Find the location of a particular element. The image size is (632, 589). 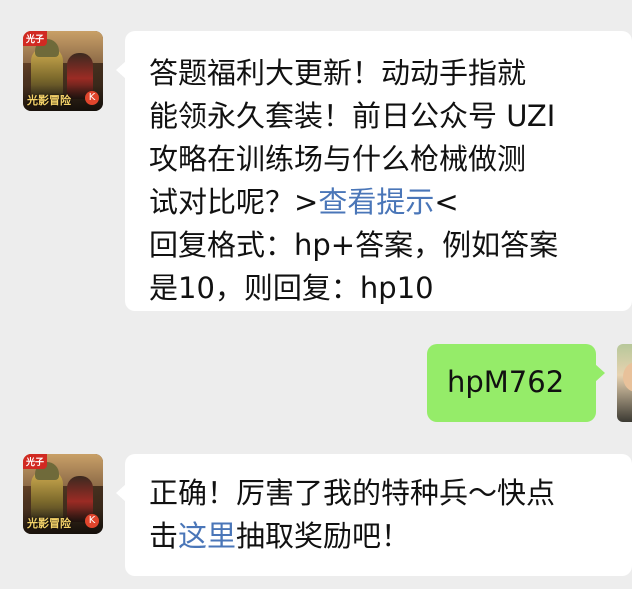

message-text: 击 is located at coordinates (164, 536).